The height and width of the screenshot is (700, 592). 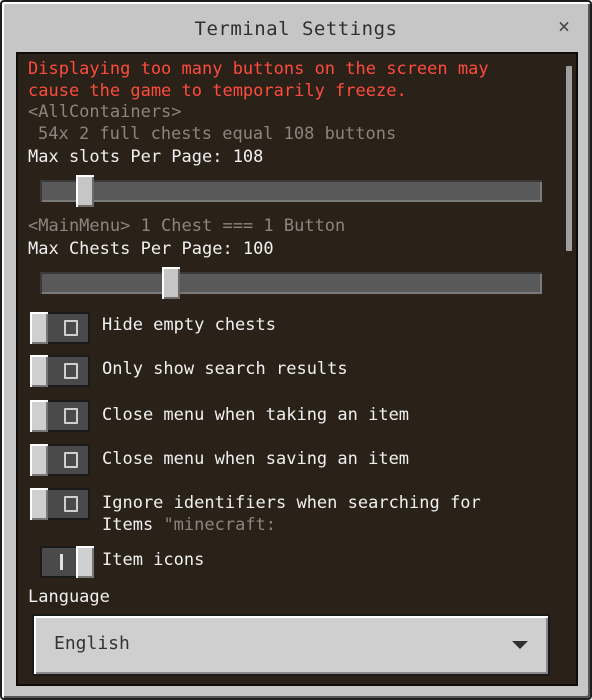 I want to click on all-containers-hint: 54x 2 full chests equal 108 buttons, so click(x=217, y=134).